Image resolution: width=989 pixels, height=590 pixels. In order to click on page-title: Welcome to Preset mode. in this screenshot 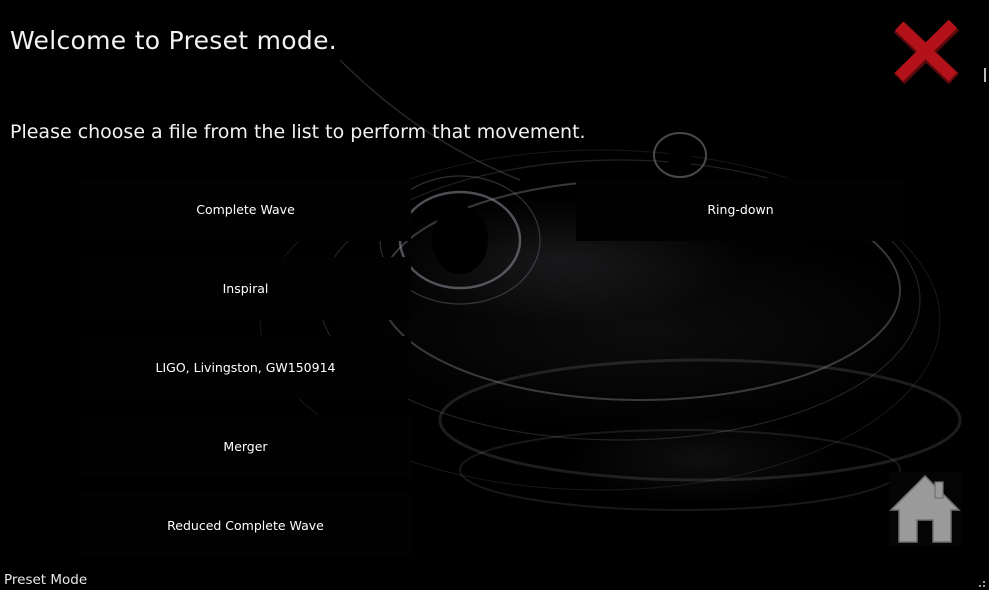, I will do `click(173, 40)`.